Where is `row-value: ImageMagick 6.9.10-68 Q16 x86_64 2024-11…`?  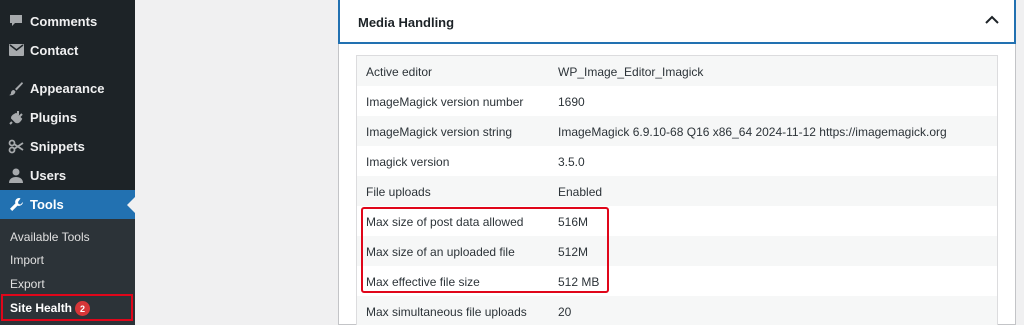
row-value: ImageMagick 6.9.10-68 Q16 x86_64 2024-11… is located at coordinates (752, 132).